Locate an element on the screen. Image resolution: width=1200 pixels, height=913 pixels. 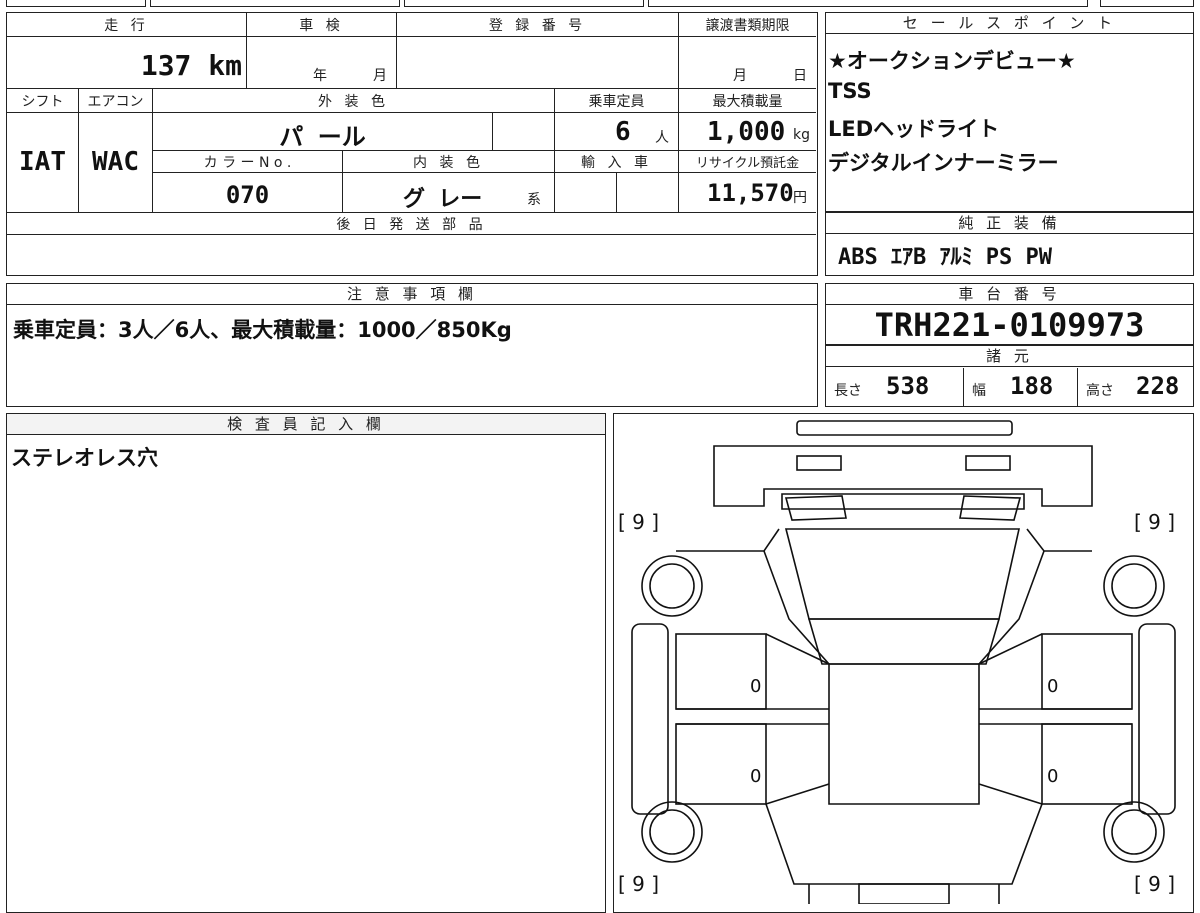
inspector-text: ステレオレス穴 is located at coordinates (84, 458).